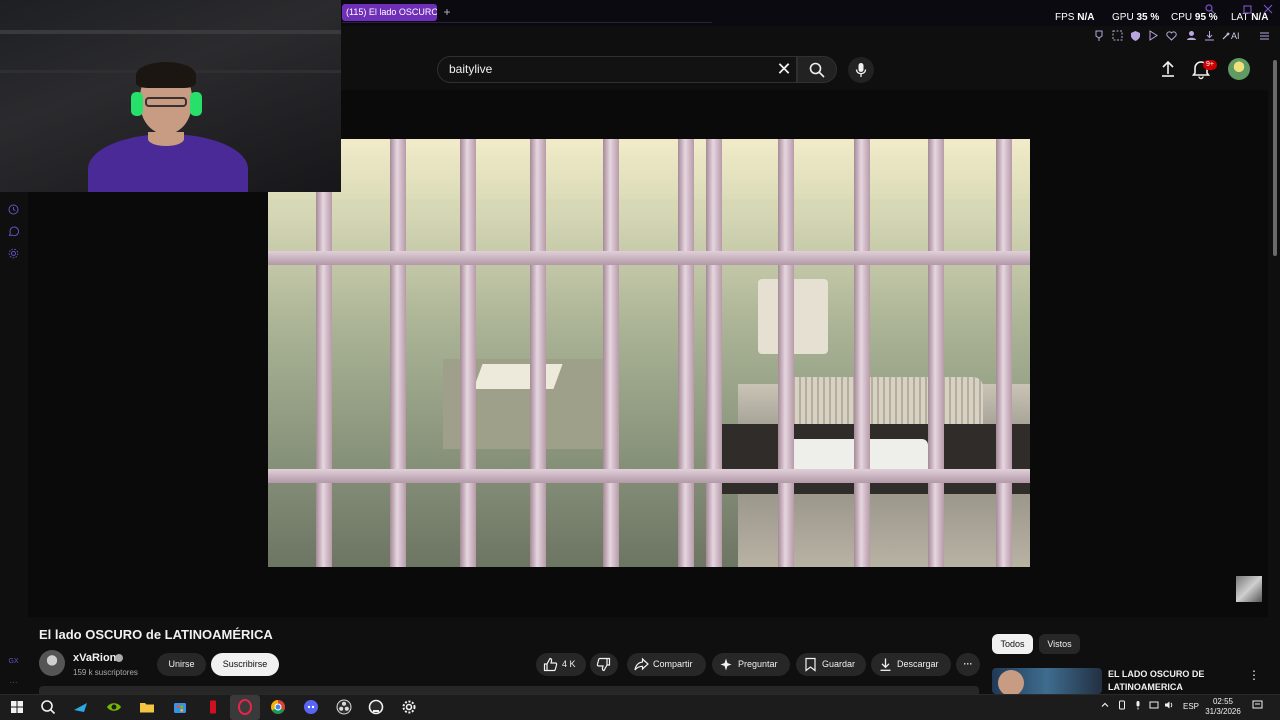 The width and height of the screenshot is (1280, 720). Describe the element at coordinates (1249, 589) in the screenshot. I see `channel-watermark` at that location.